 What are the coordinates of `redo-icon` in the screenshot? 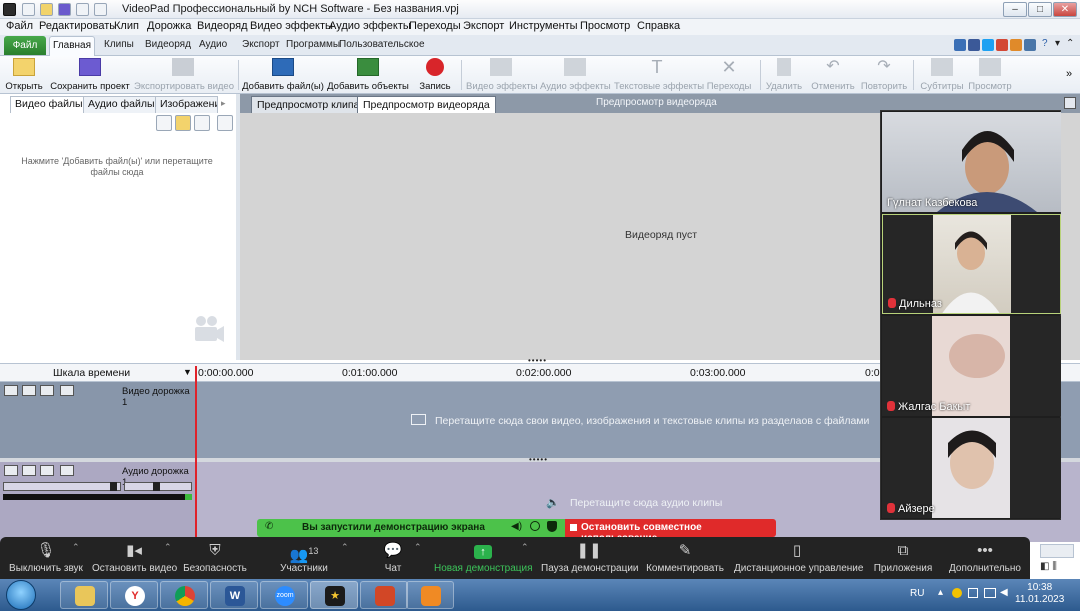 It's located at (100, 9).